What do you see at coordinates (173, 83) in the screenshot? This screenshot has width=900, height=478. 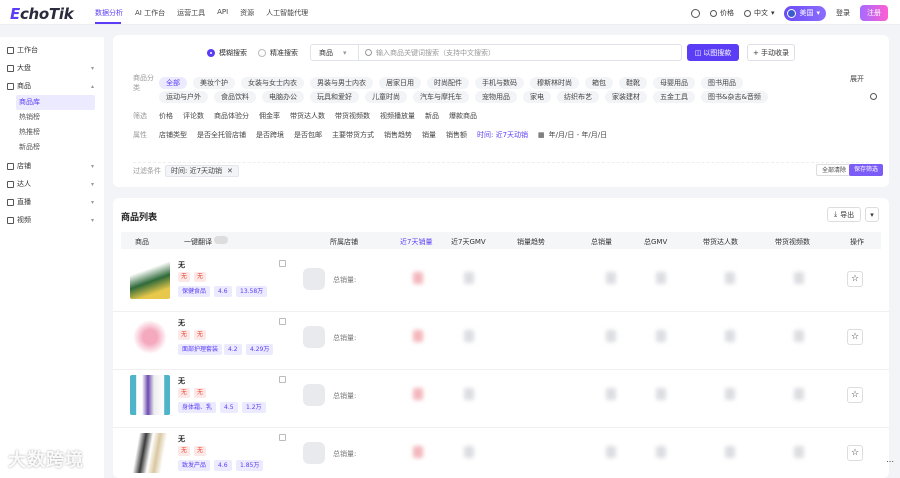 I see `category-chip-all: 全部` at bounding box center [173, 83].